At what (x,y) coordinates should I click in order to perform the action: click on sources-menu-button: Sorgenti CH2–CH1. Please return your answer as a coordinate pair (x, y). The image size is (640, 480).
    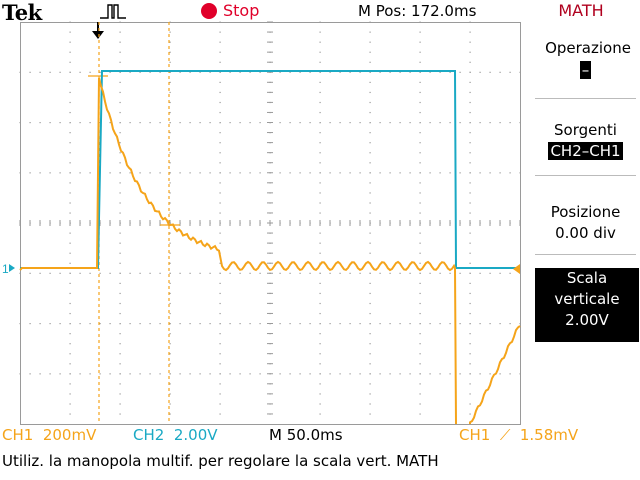
    Looking at the image, I should click on (585, 148).